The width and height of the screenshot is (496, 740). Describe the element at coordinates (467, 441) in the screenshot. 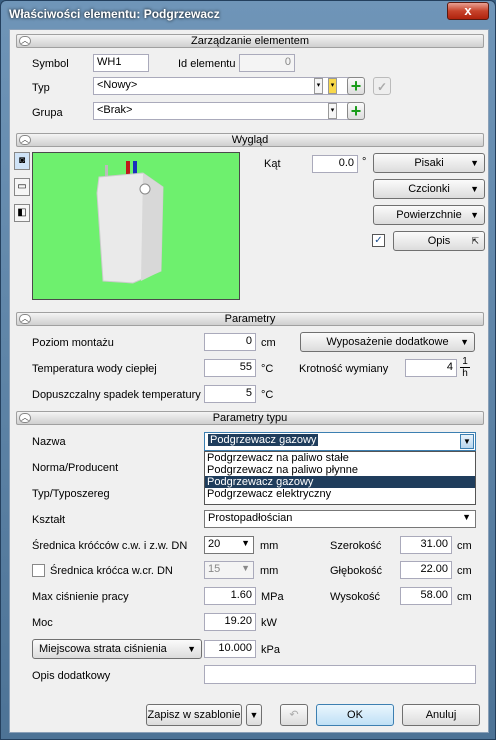

I see `name-dropdown-arrow-icon: ▼` at that location.